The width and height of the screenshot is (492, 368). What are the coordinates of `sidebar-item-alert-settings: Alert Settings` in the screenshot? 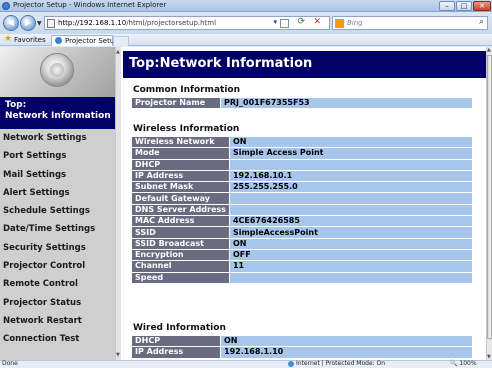 It's located at (57, 193).